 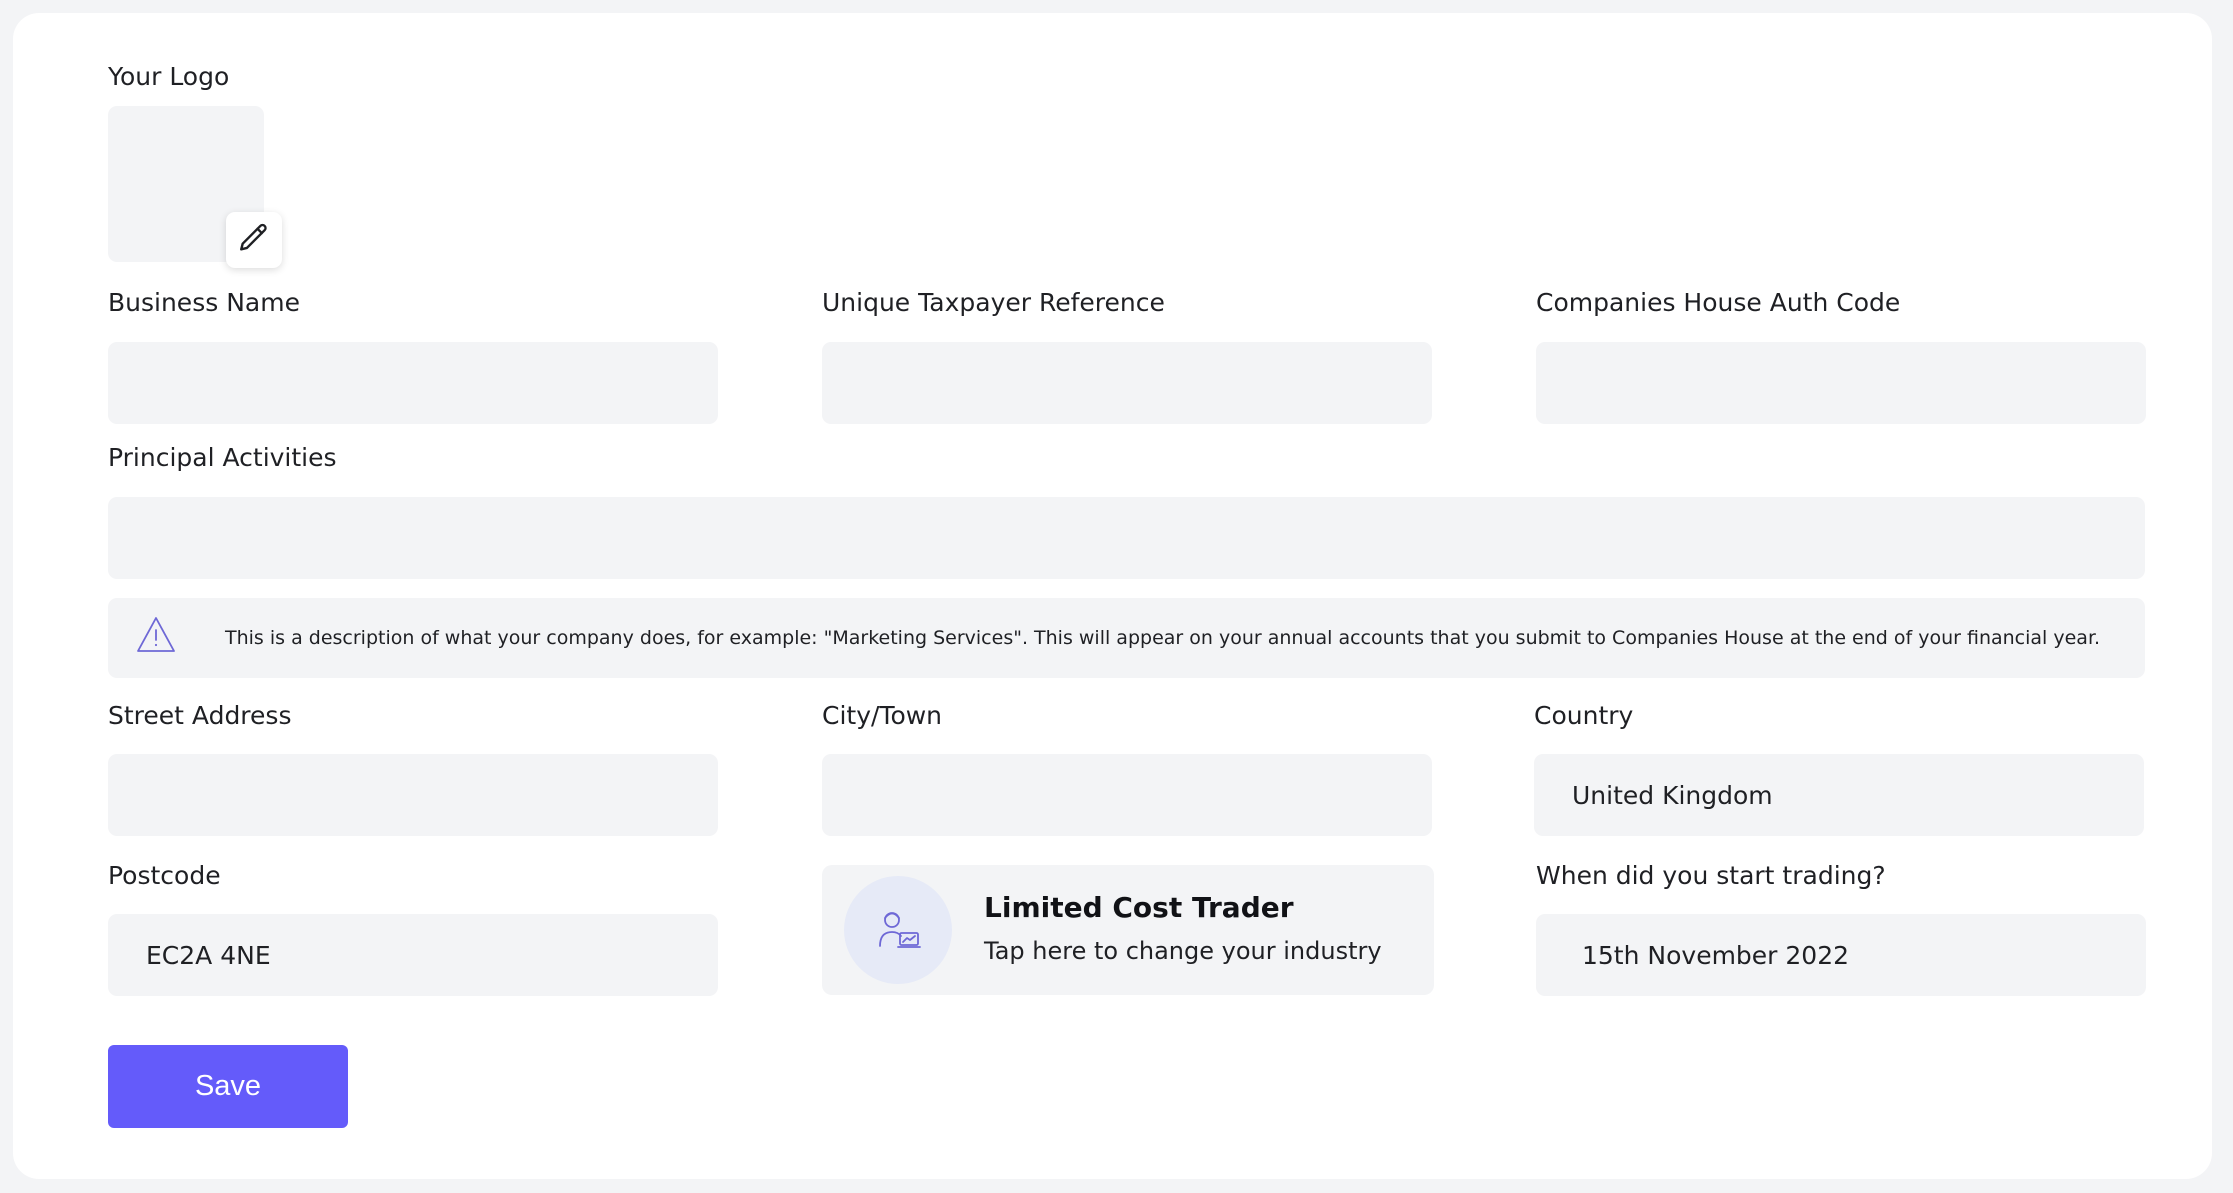 I want to click on edit-logo-button, so click(x=254, y=240).